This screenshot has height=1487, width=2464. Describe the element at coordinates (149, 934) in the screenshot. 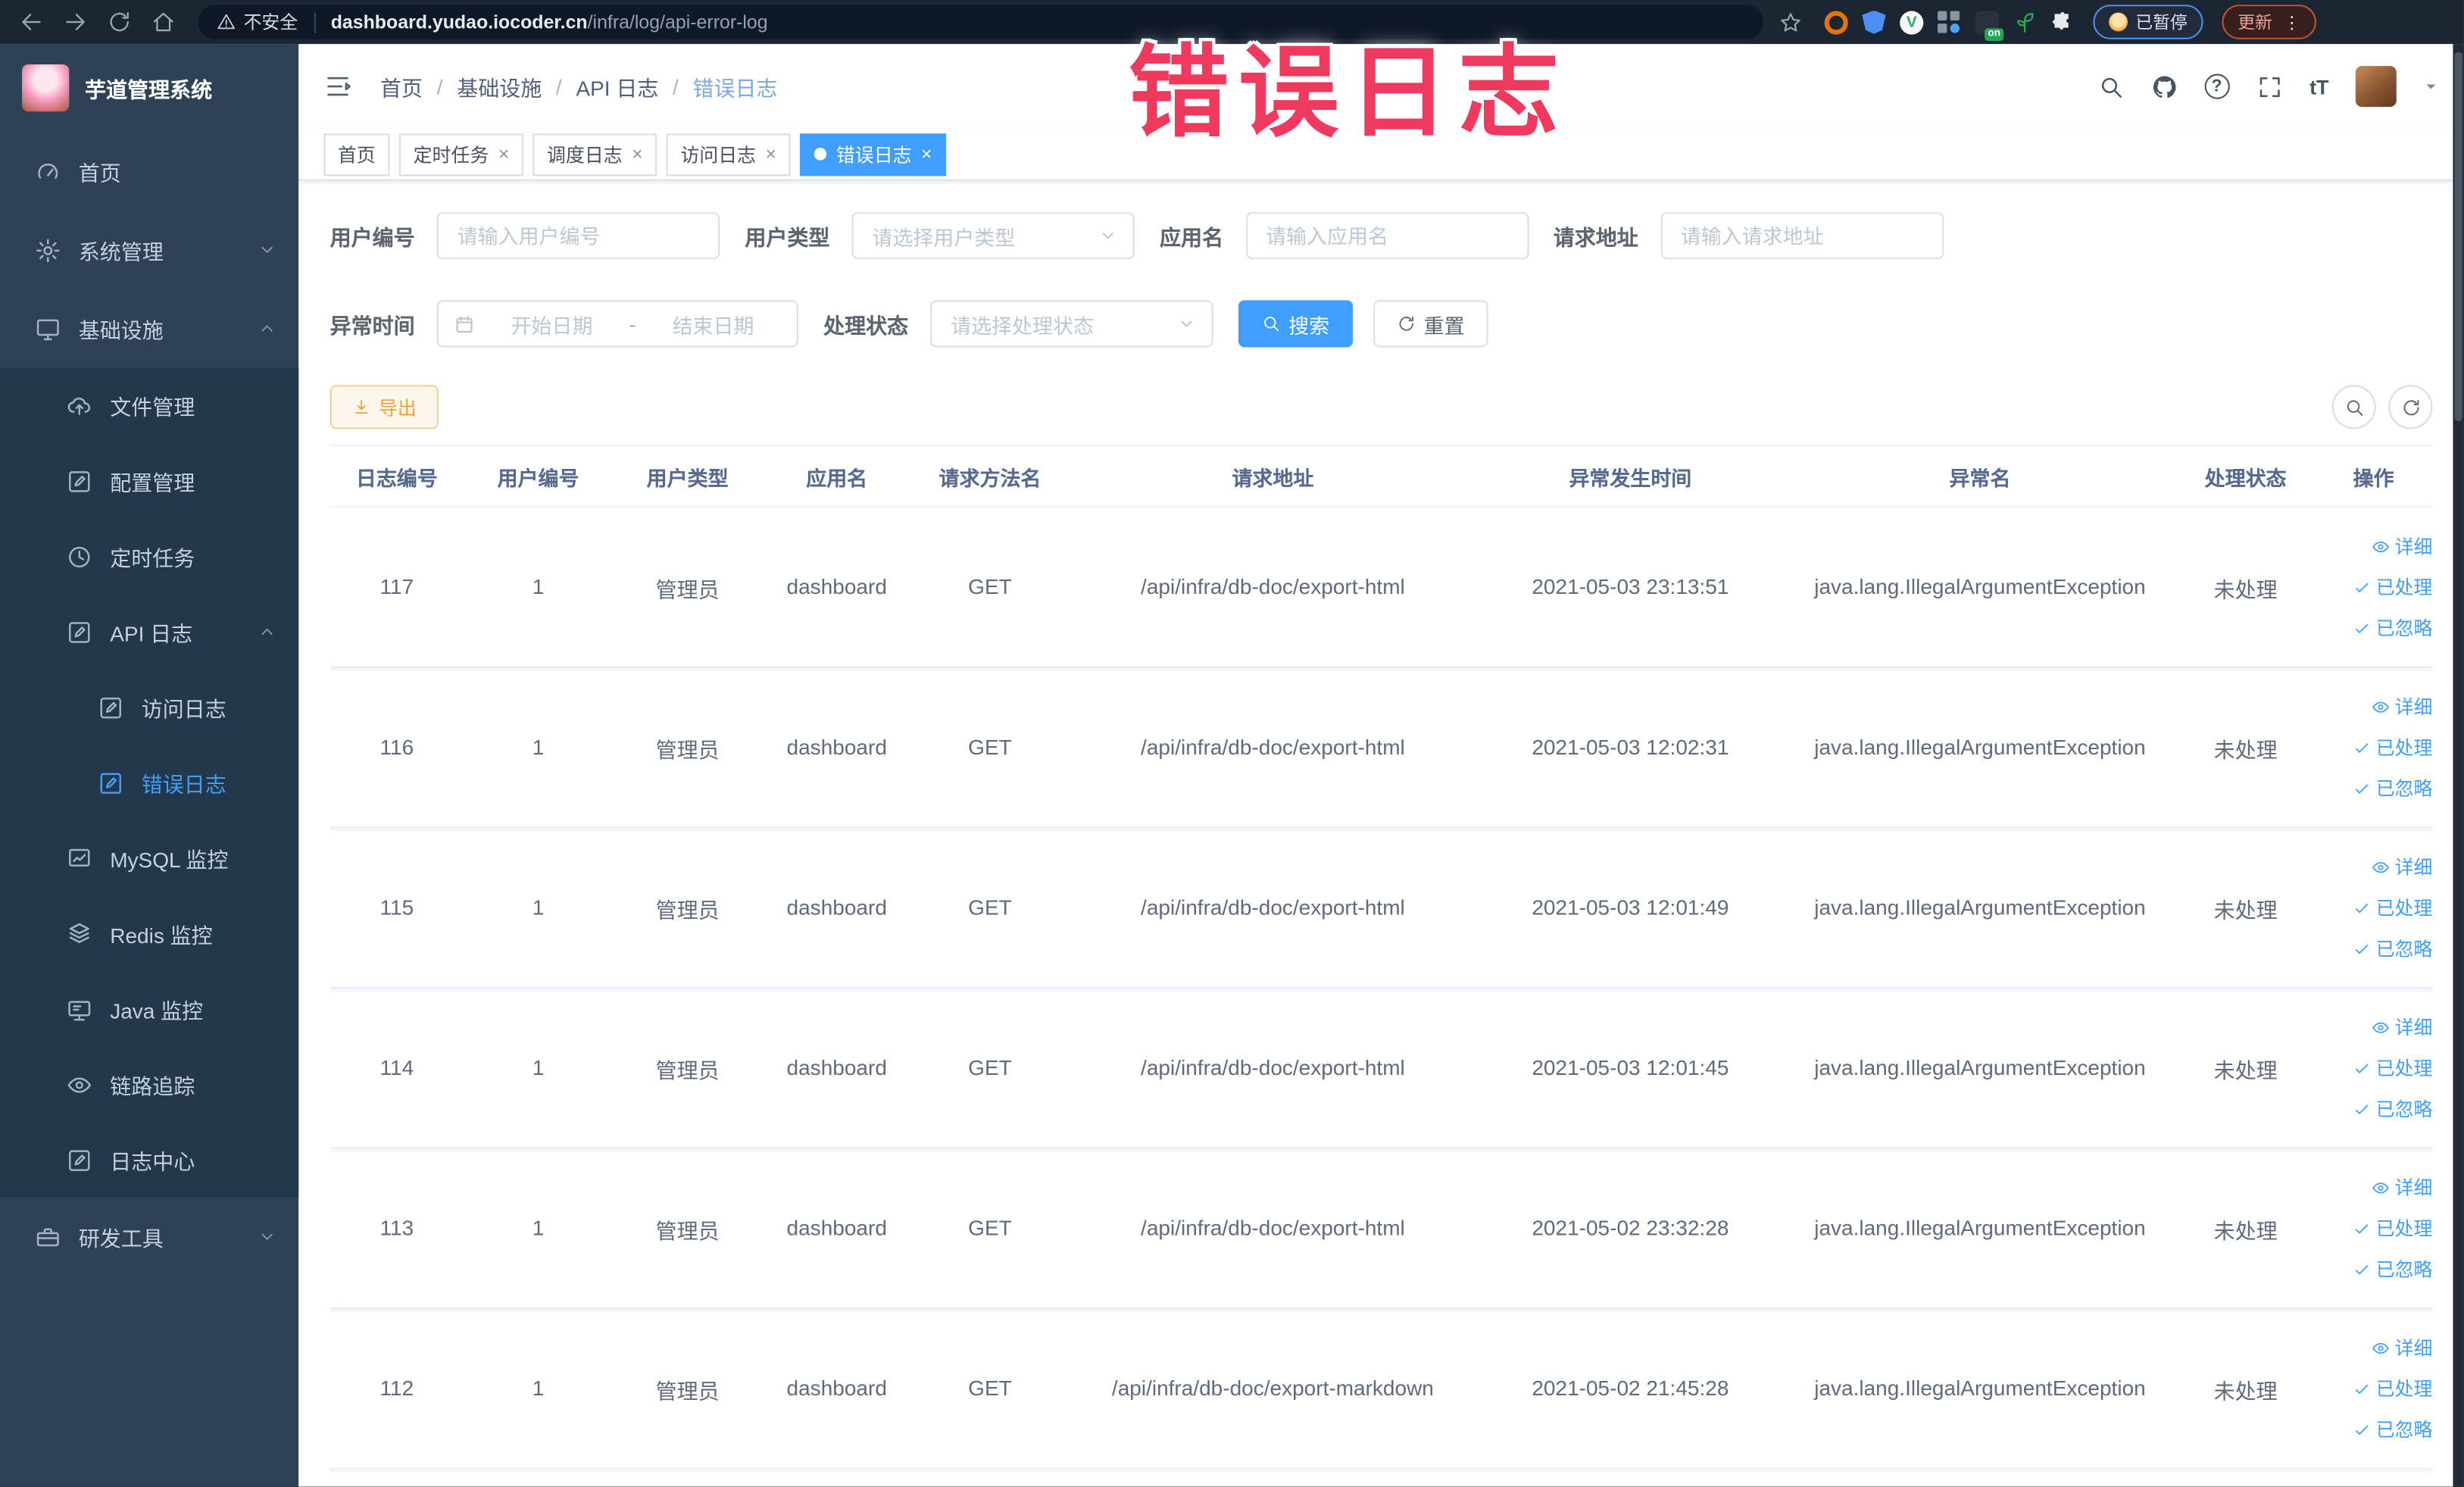

I see `sidebar-item-redis-monitor: Redis 监控` at that location.